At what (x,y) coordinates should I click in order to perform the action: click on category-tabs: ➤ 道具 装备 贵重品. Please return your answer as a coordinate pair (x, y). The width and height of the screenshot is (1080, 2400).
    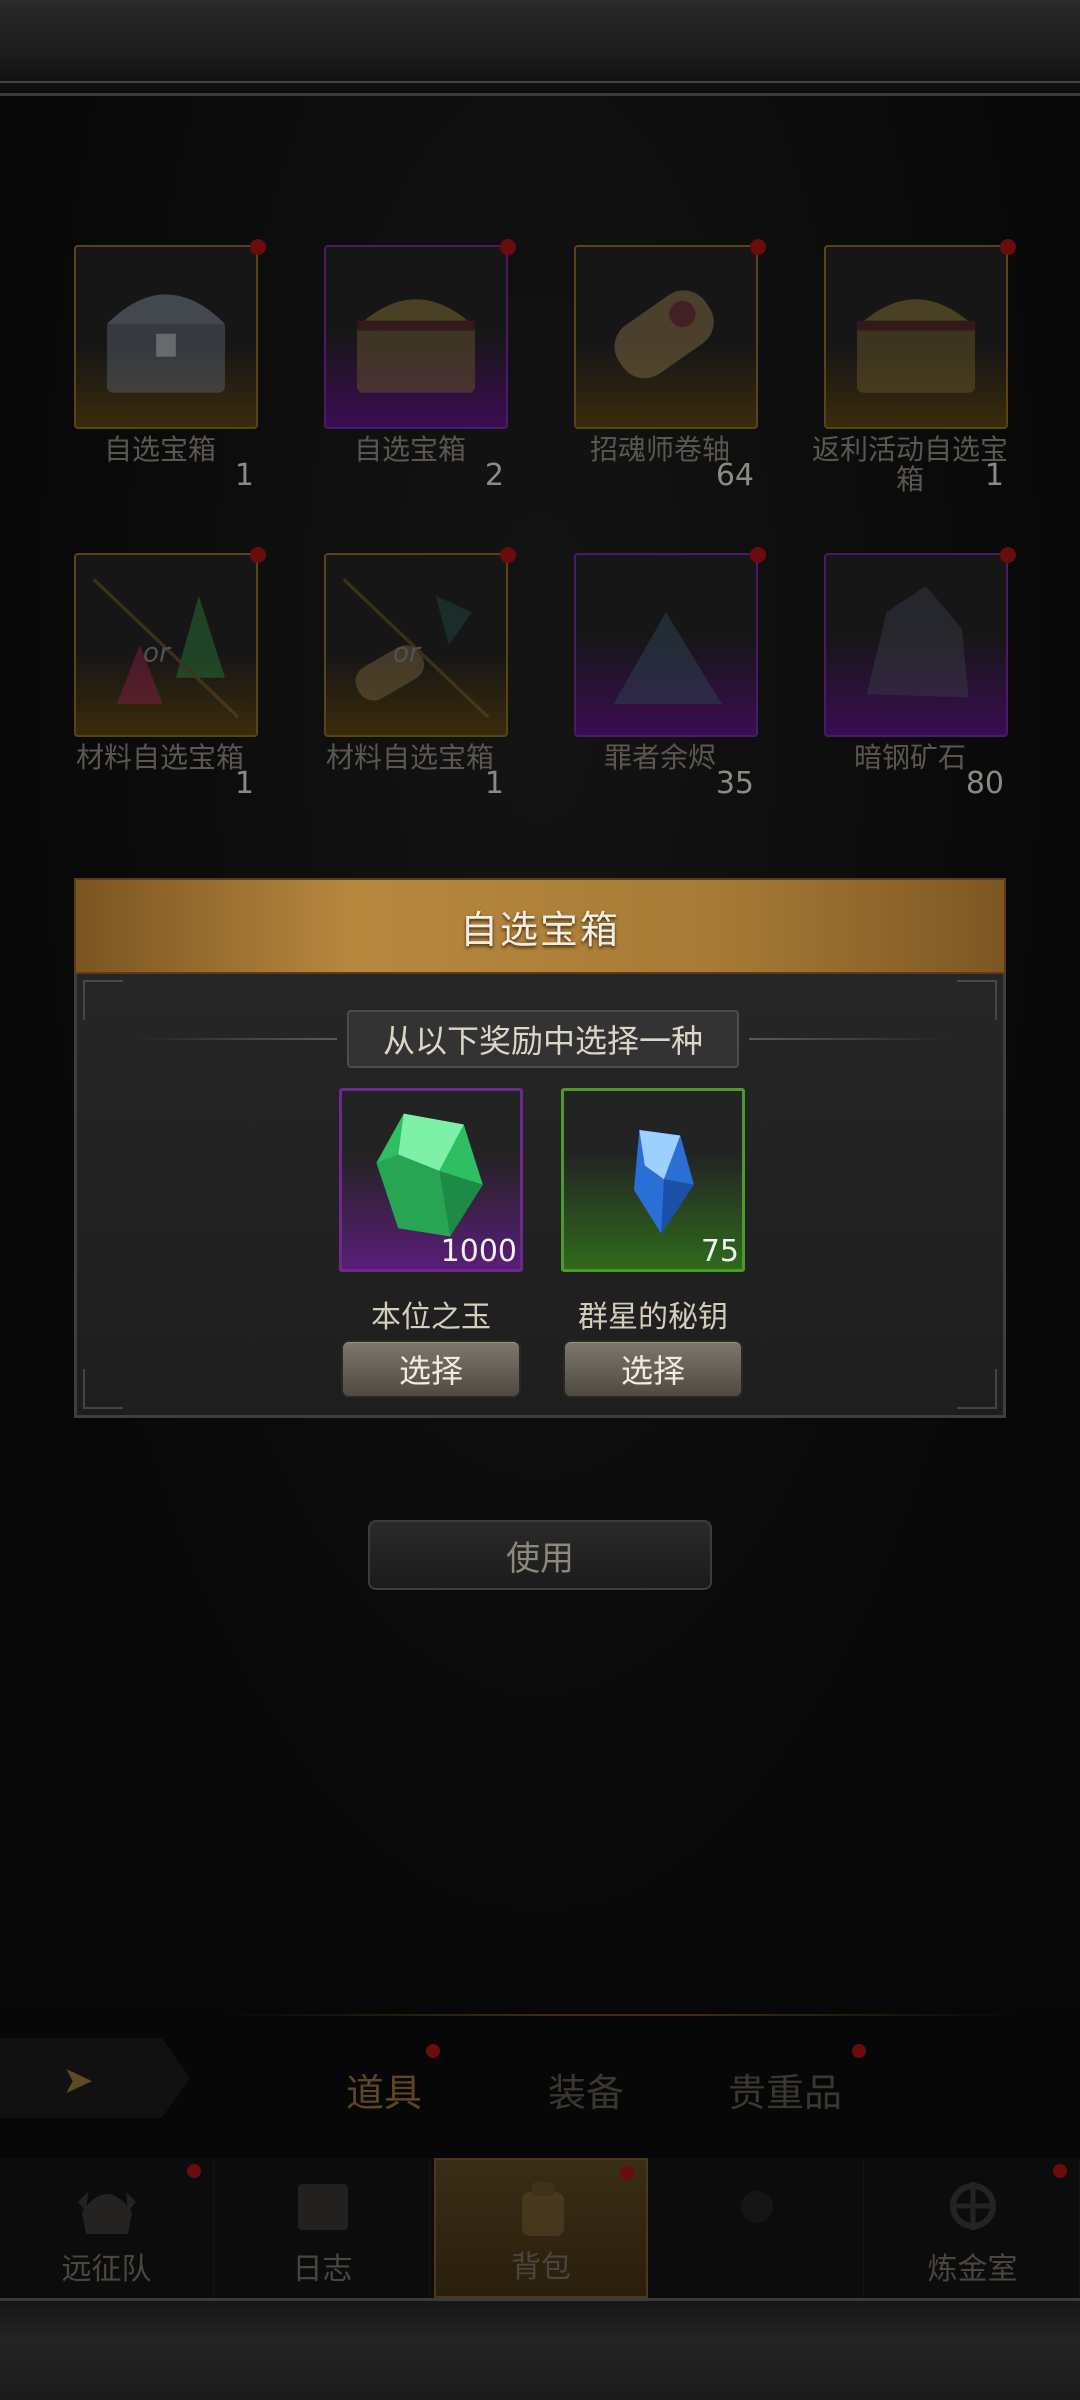
    Looking at the image, I should click on (540, 2083).